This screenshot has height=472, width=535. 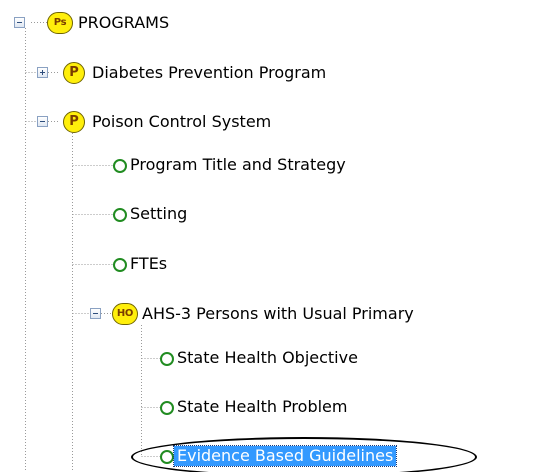 I want to click on tree-node-label: Program Title and Strategy, so click(x=238, y=165).